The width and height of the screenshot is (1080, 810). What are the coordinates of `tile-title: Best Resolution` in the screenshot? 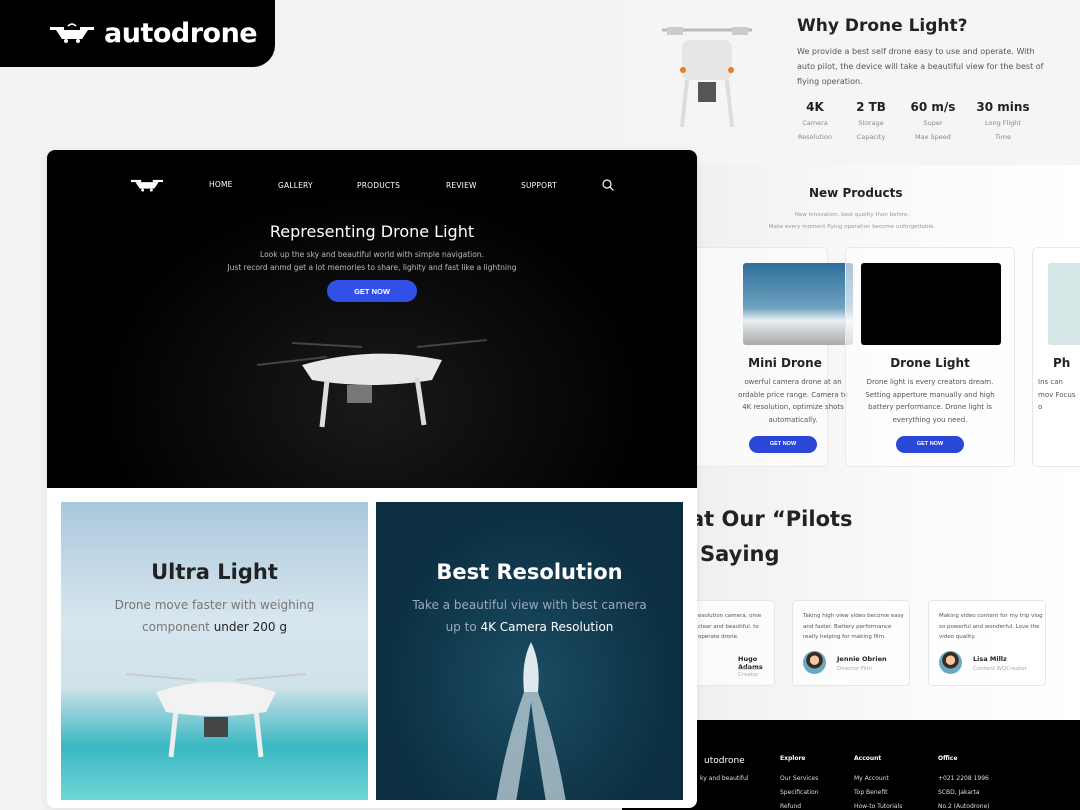 It's located at (529, 572).